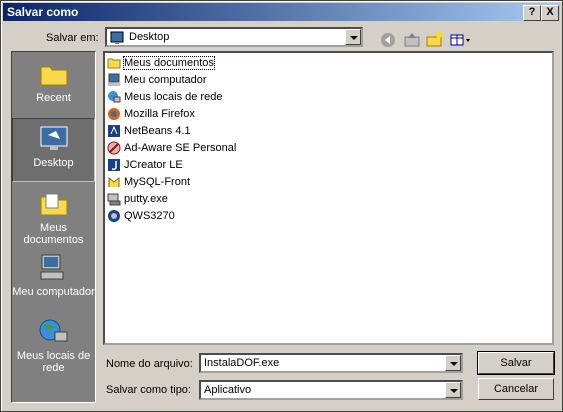 This screenshot has height=412, width=563. I want to click on save-in-label: Salvar em:, so click(72, 38).